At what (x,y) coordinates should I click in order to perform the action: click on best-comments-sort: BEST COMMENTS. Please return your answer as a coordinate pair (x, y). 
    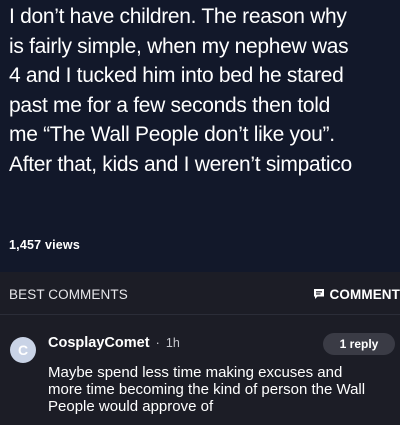
    Looking at the image, I should click on (68, 294).